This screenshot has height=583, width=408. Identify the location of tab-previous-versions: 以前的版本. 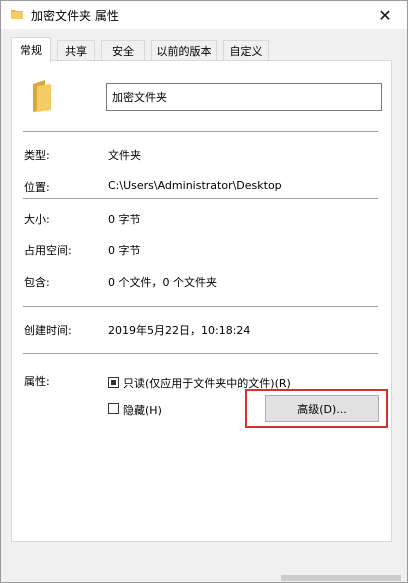
(184, 50).